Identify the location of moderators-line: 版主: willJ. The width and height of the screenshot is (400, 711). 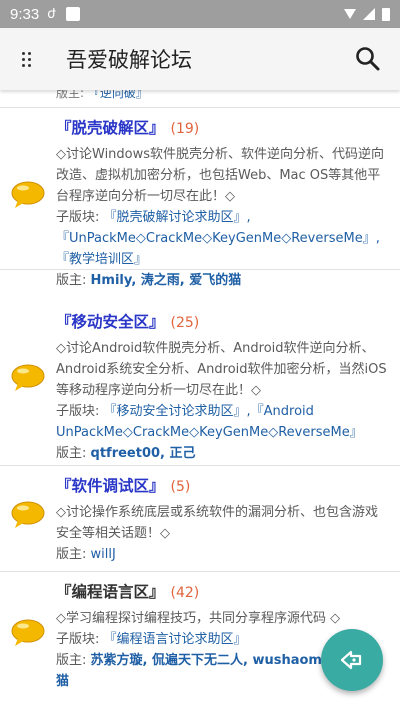
(86, 554).